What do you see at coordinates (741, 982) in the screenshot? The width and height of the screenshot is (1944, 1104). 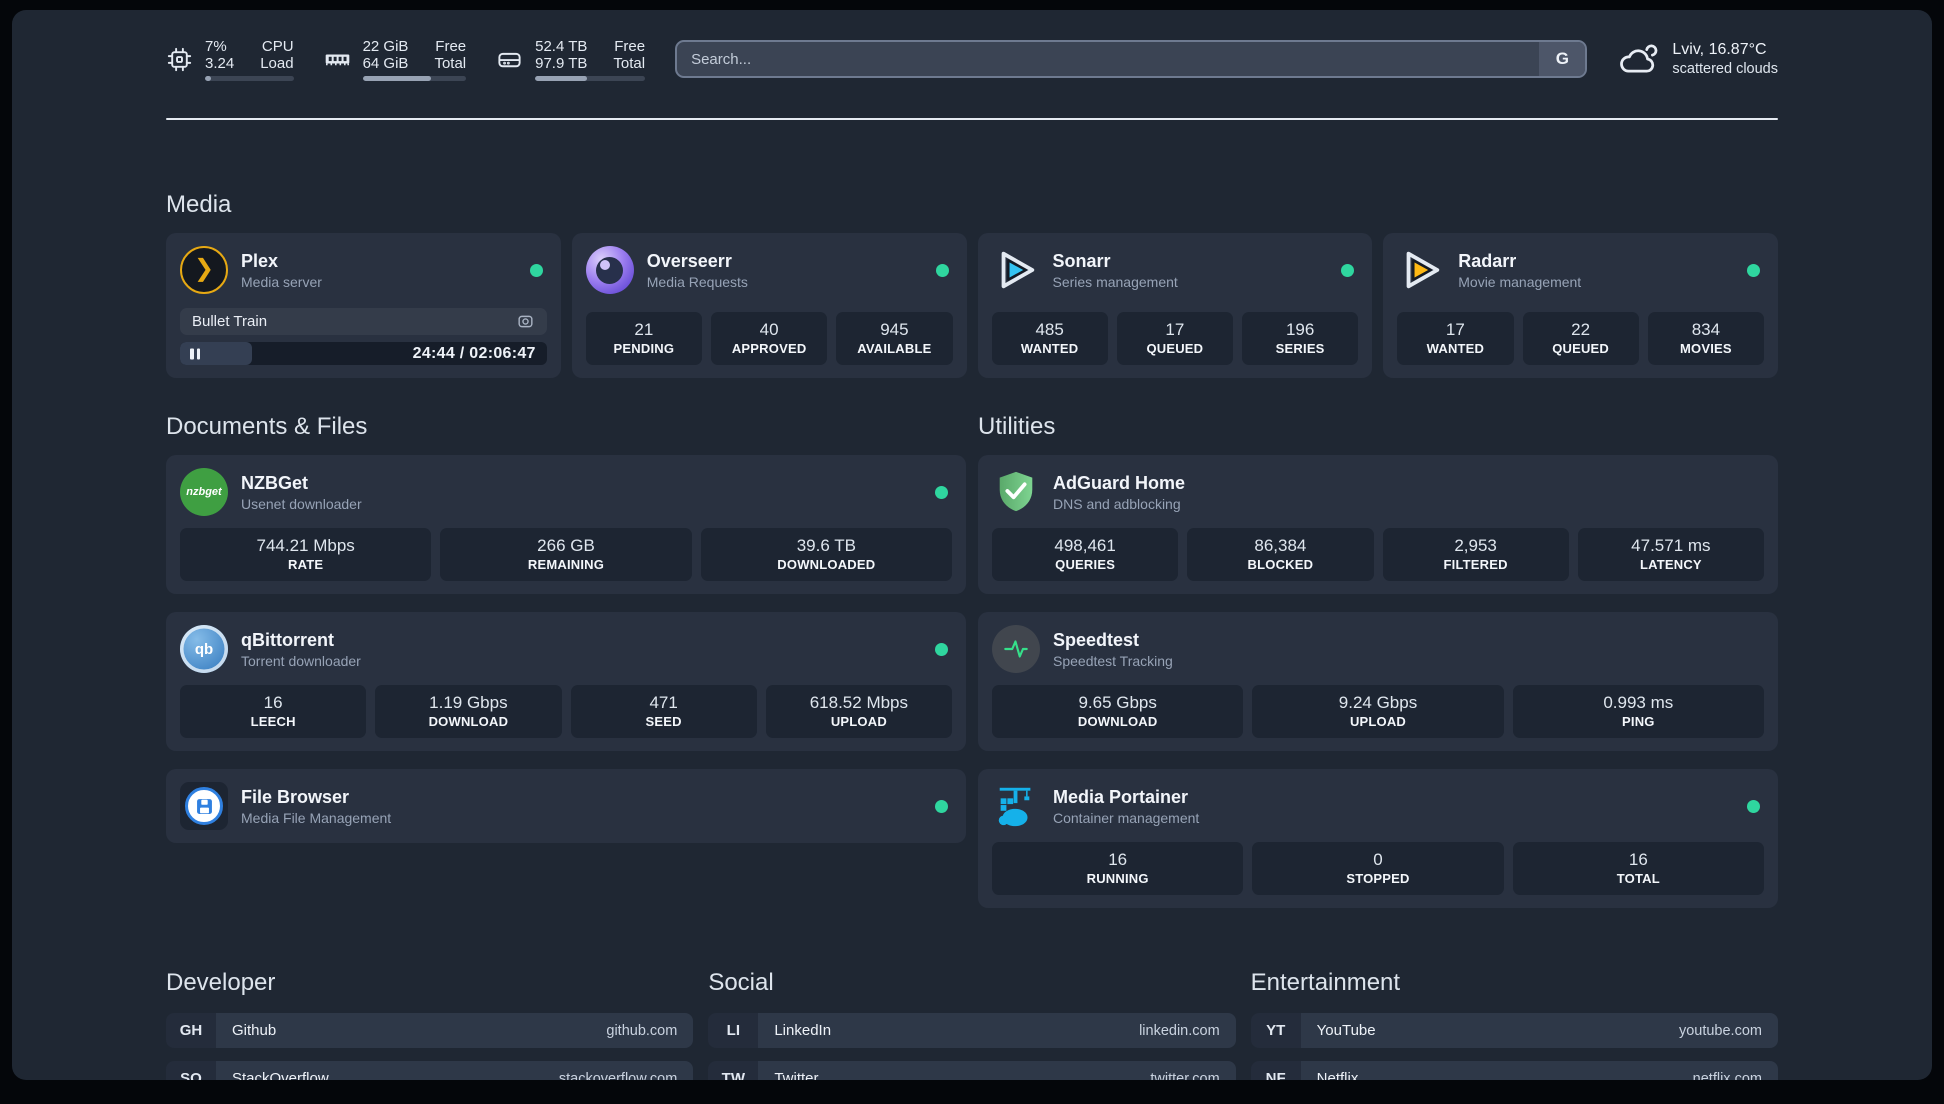 I see `section-heading-social: Social` at bounding box center [741, 982].